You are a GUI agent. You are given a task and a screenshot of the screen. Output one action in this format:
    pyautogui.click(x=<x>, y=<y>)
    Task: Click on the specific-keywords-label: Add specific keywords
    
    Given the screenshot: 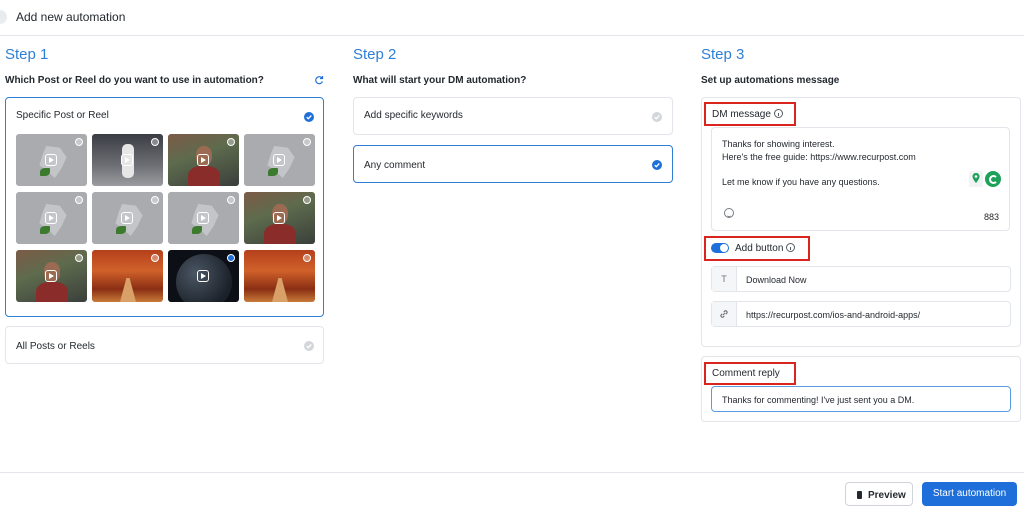 What is the action you would take?
    pyautogui.click(x=413, y=115)
    